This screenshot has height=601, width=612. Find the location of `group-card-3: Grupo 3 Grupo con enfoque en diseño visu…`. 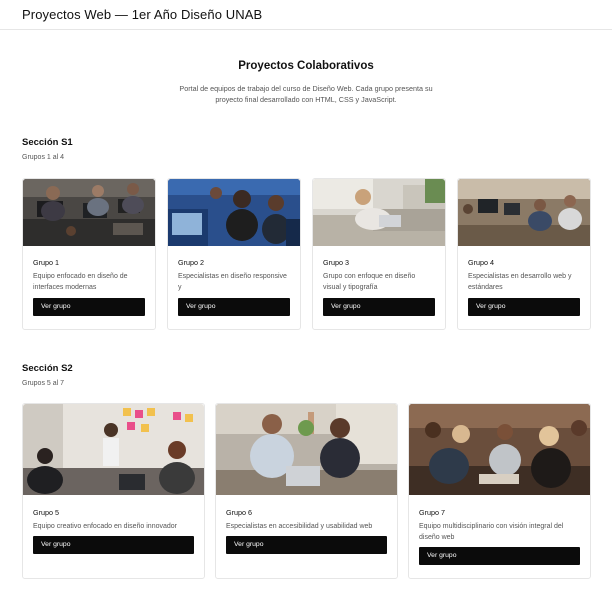

group-card-3: Grupo 3 Grupo con enfoque en diseño visu… is located at coordinates (379, 254).